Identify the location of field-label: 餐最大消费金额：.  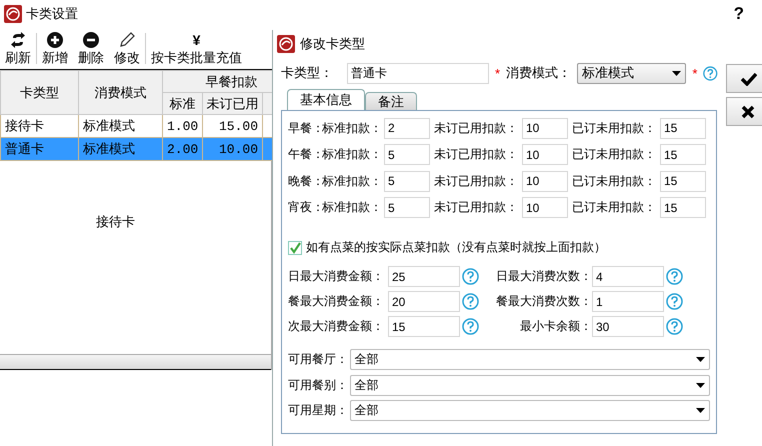
(336, 301).